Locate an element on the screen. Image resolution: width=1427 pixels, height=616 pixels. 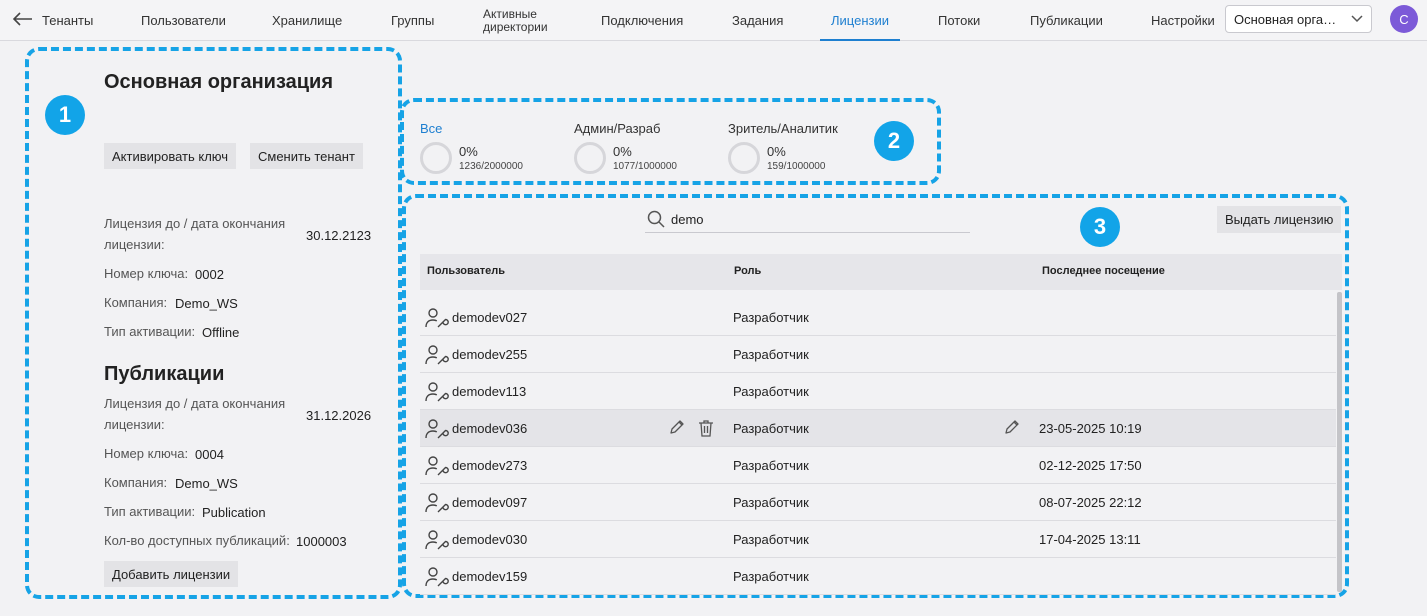
available-publications-label: Кол-во доступных публикаций: is located at coordinates (197, 540).